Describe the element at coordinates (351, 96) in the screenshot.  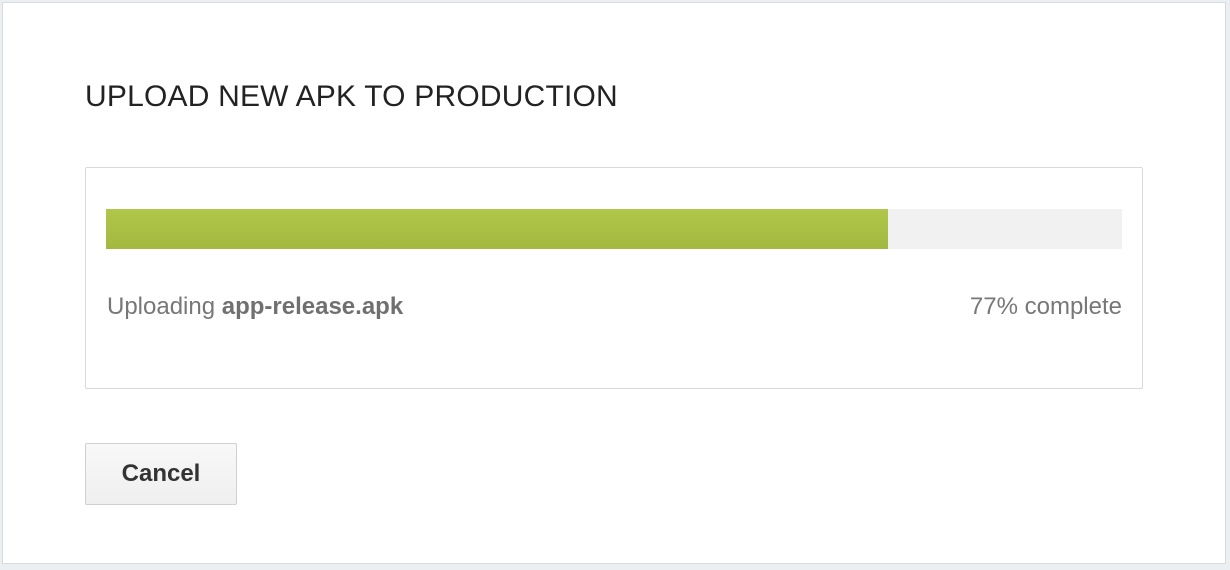
I see `dialog-title: UPLOAD NEW APK TO PRODUCTION` at that location.